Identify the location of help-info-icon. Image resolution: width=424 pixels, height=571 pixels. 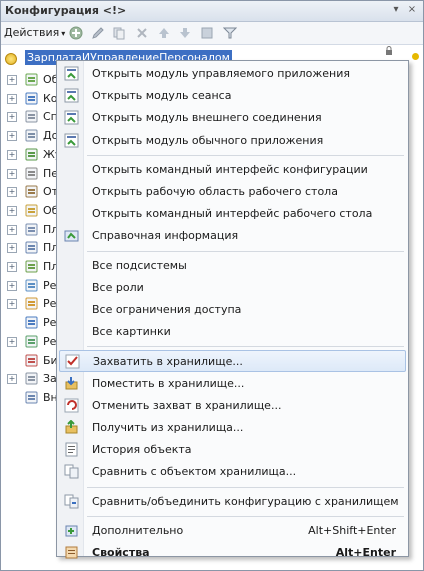
(71, 236).